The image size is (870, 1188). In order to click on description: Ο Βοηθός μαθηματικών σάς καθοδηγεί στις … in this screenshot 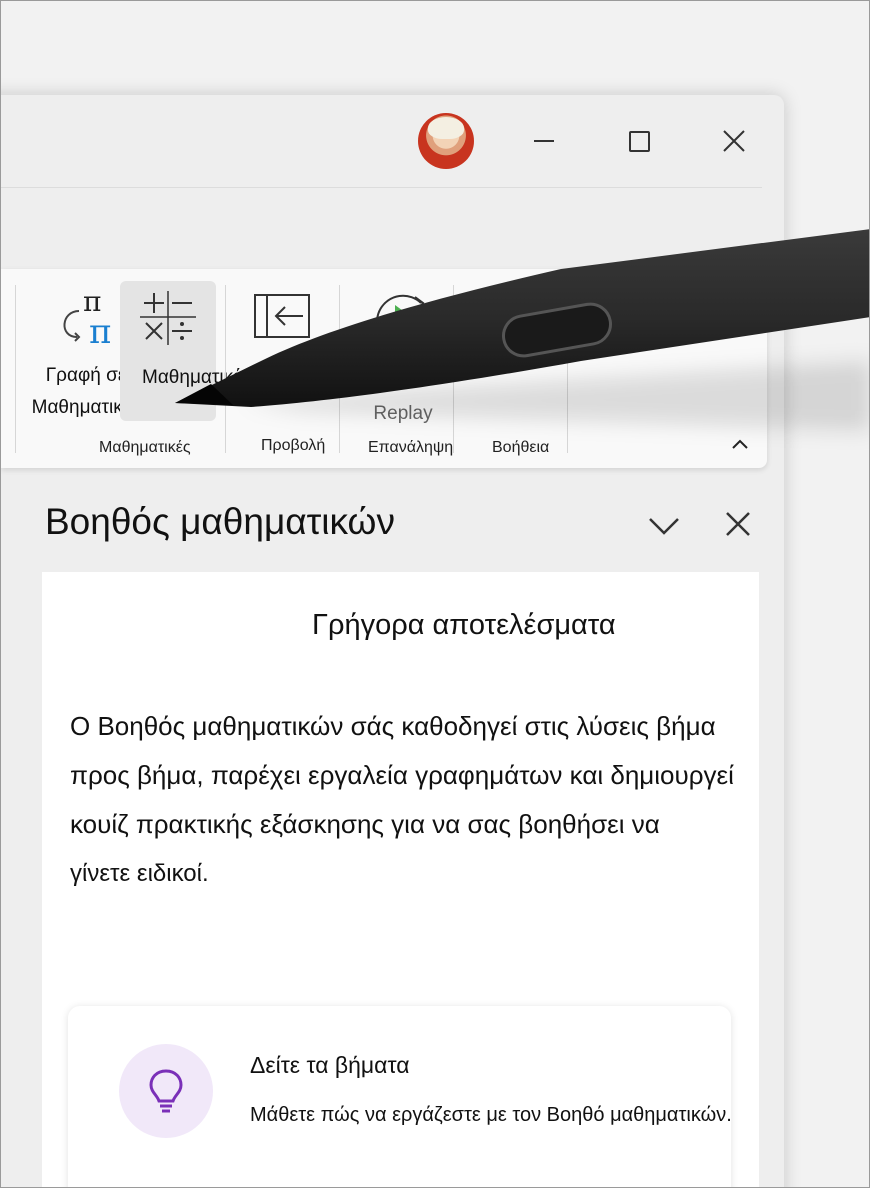, I will do `click(460, 800)`.